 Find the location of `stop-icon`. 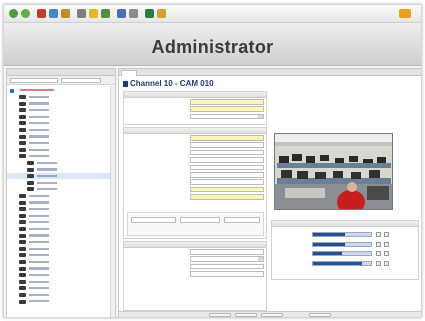

stop-icon is located at coordinates (41, 13).